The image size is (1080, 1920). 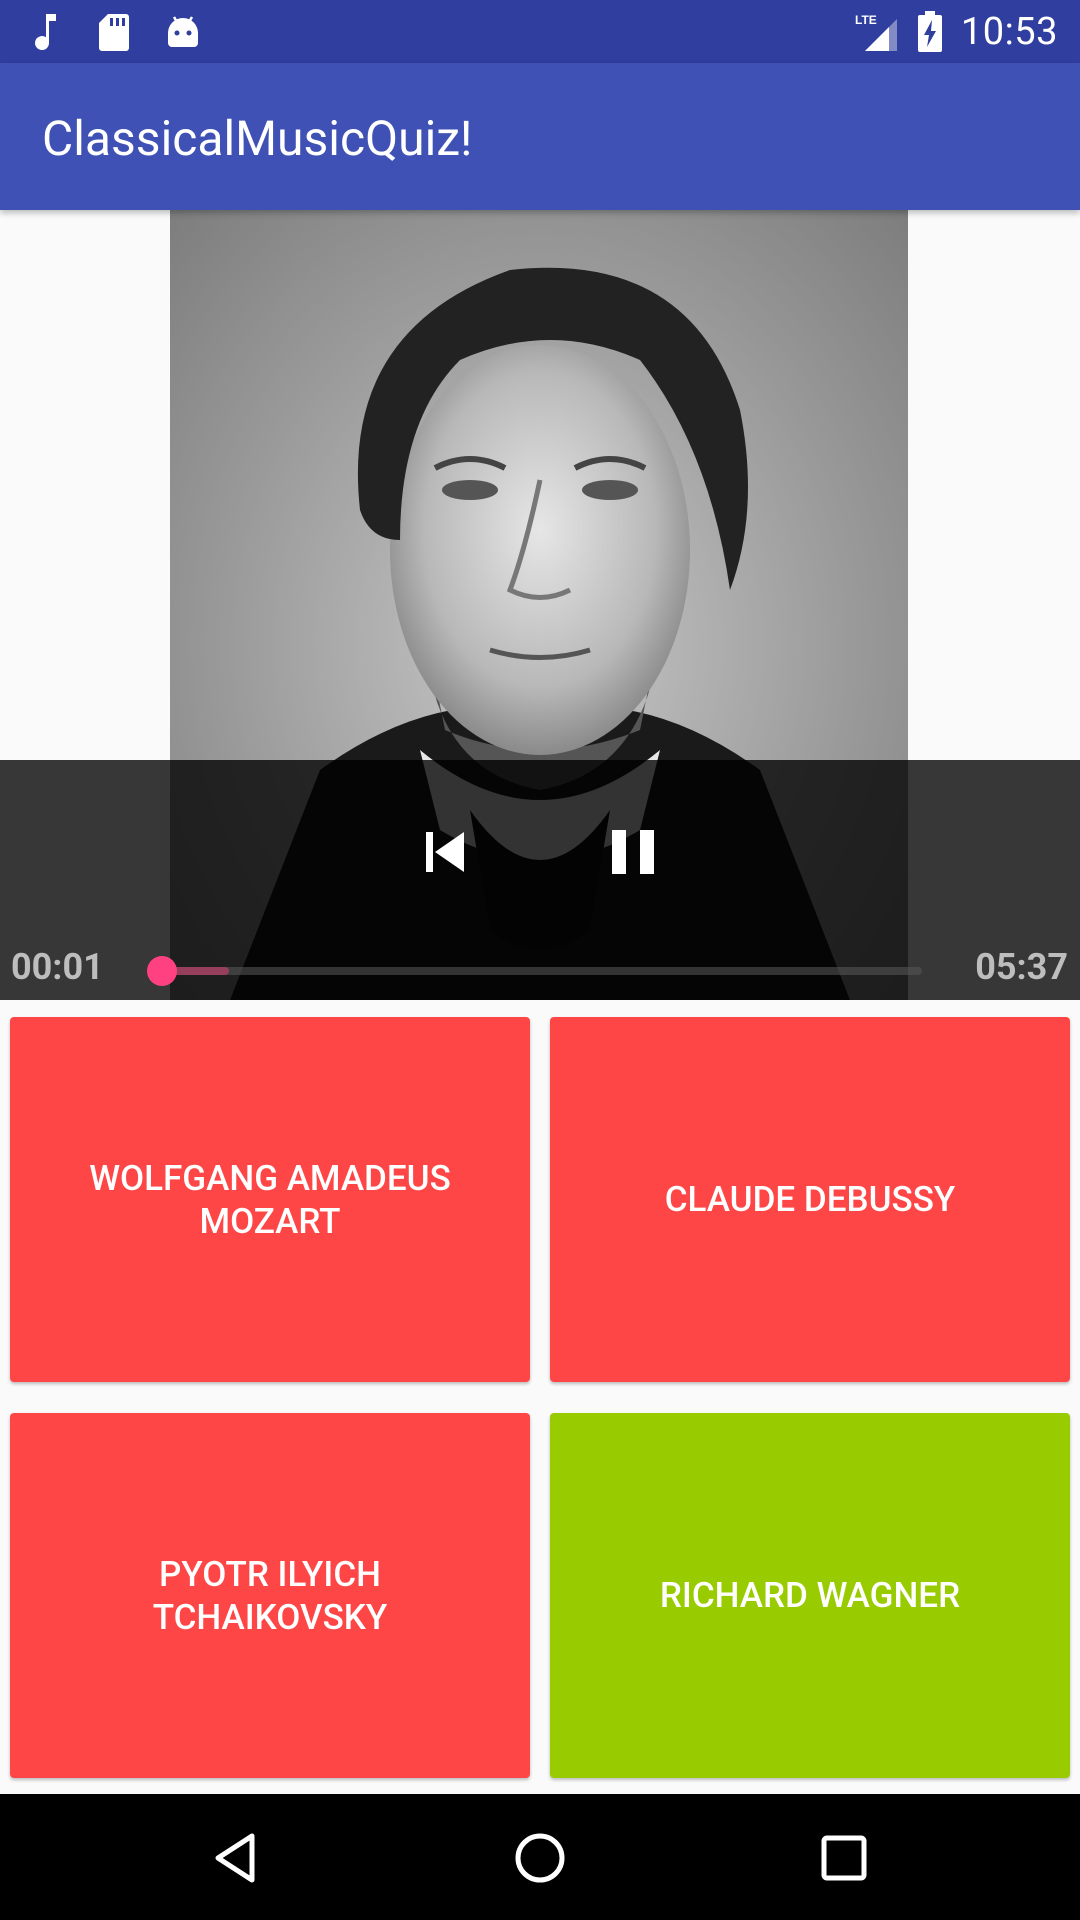 What do you see at coordinates (183, 31) in the screenshot?
I see `android-icon` at bounding box center [183, 31].